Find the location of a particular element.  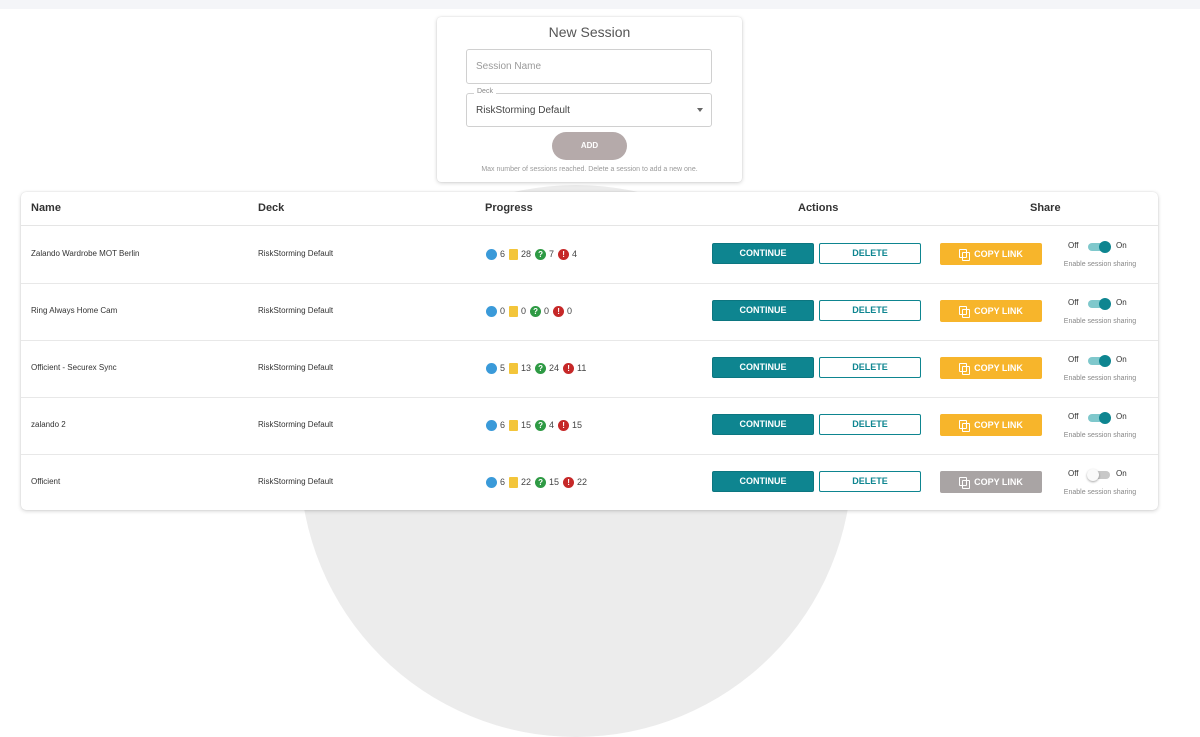

session-name: Ring Always Home Cam is located at coordinates (74, 310).